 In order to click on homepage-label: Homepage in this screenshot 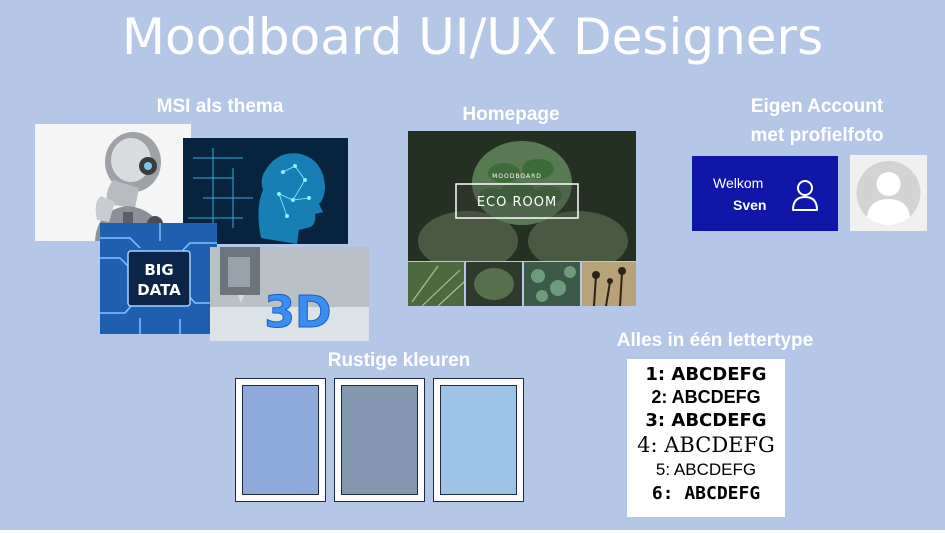, I will do `click(511, 114)`.